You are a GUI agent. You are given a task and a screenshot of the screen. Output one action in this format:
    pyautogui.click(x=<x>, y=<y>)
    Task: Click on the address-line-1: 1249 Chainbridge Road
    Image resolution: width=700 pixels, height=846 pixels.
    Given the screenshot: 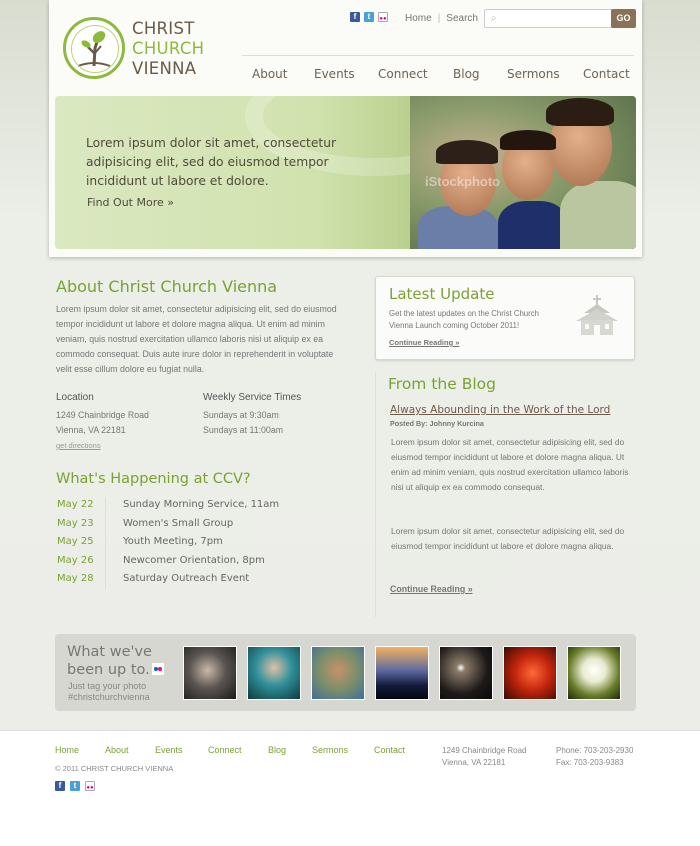 What is the action you would take?
    pyautogui.click(x=102, y=415)
    